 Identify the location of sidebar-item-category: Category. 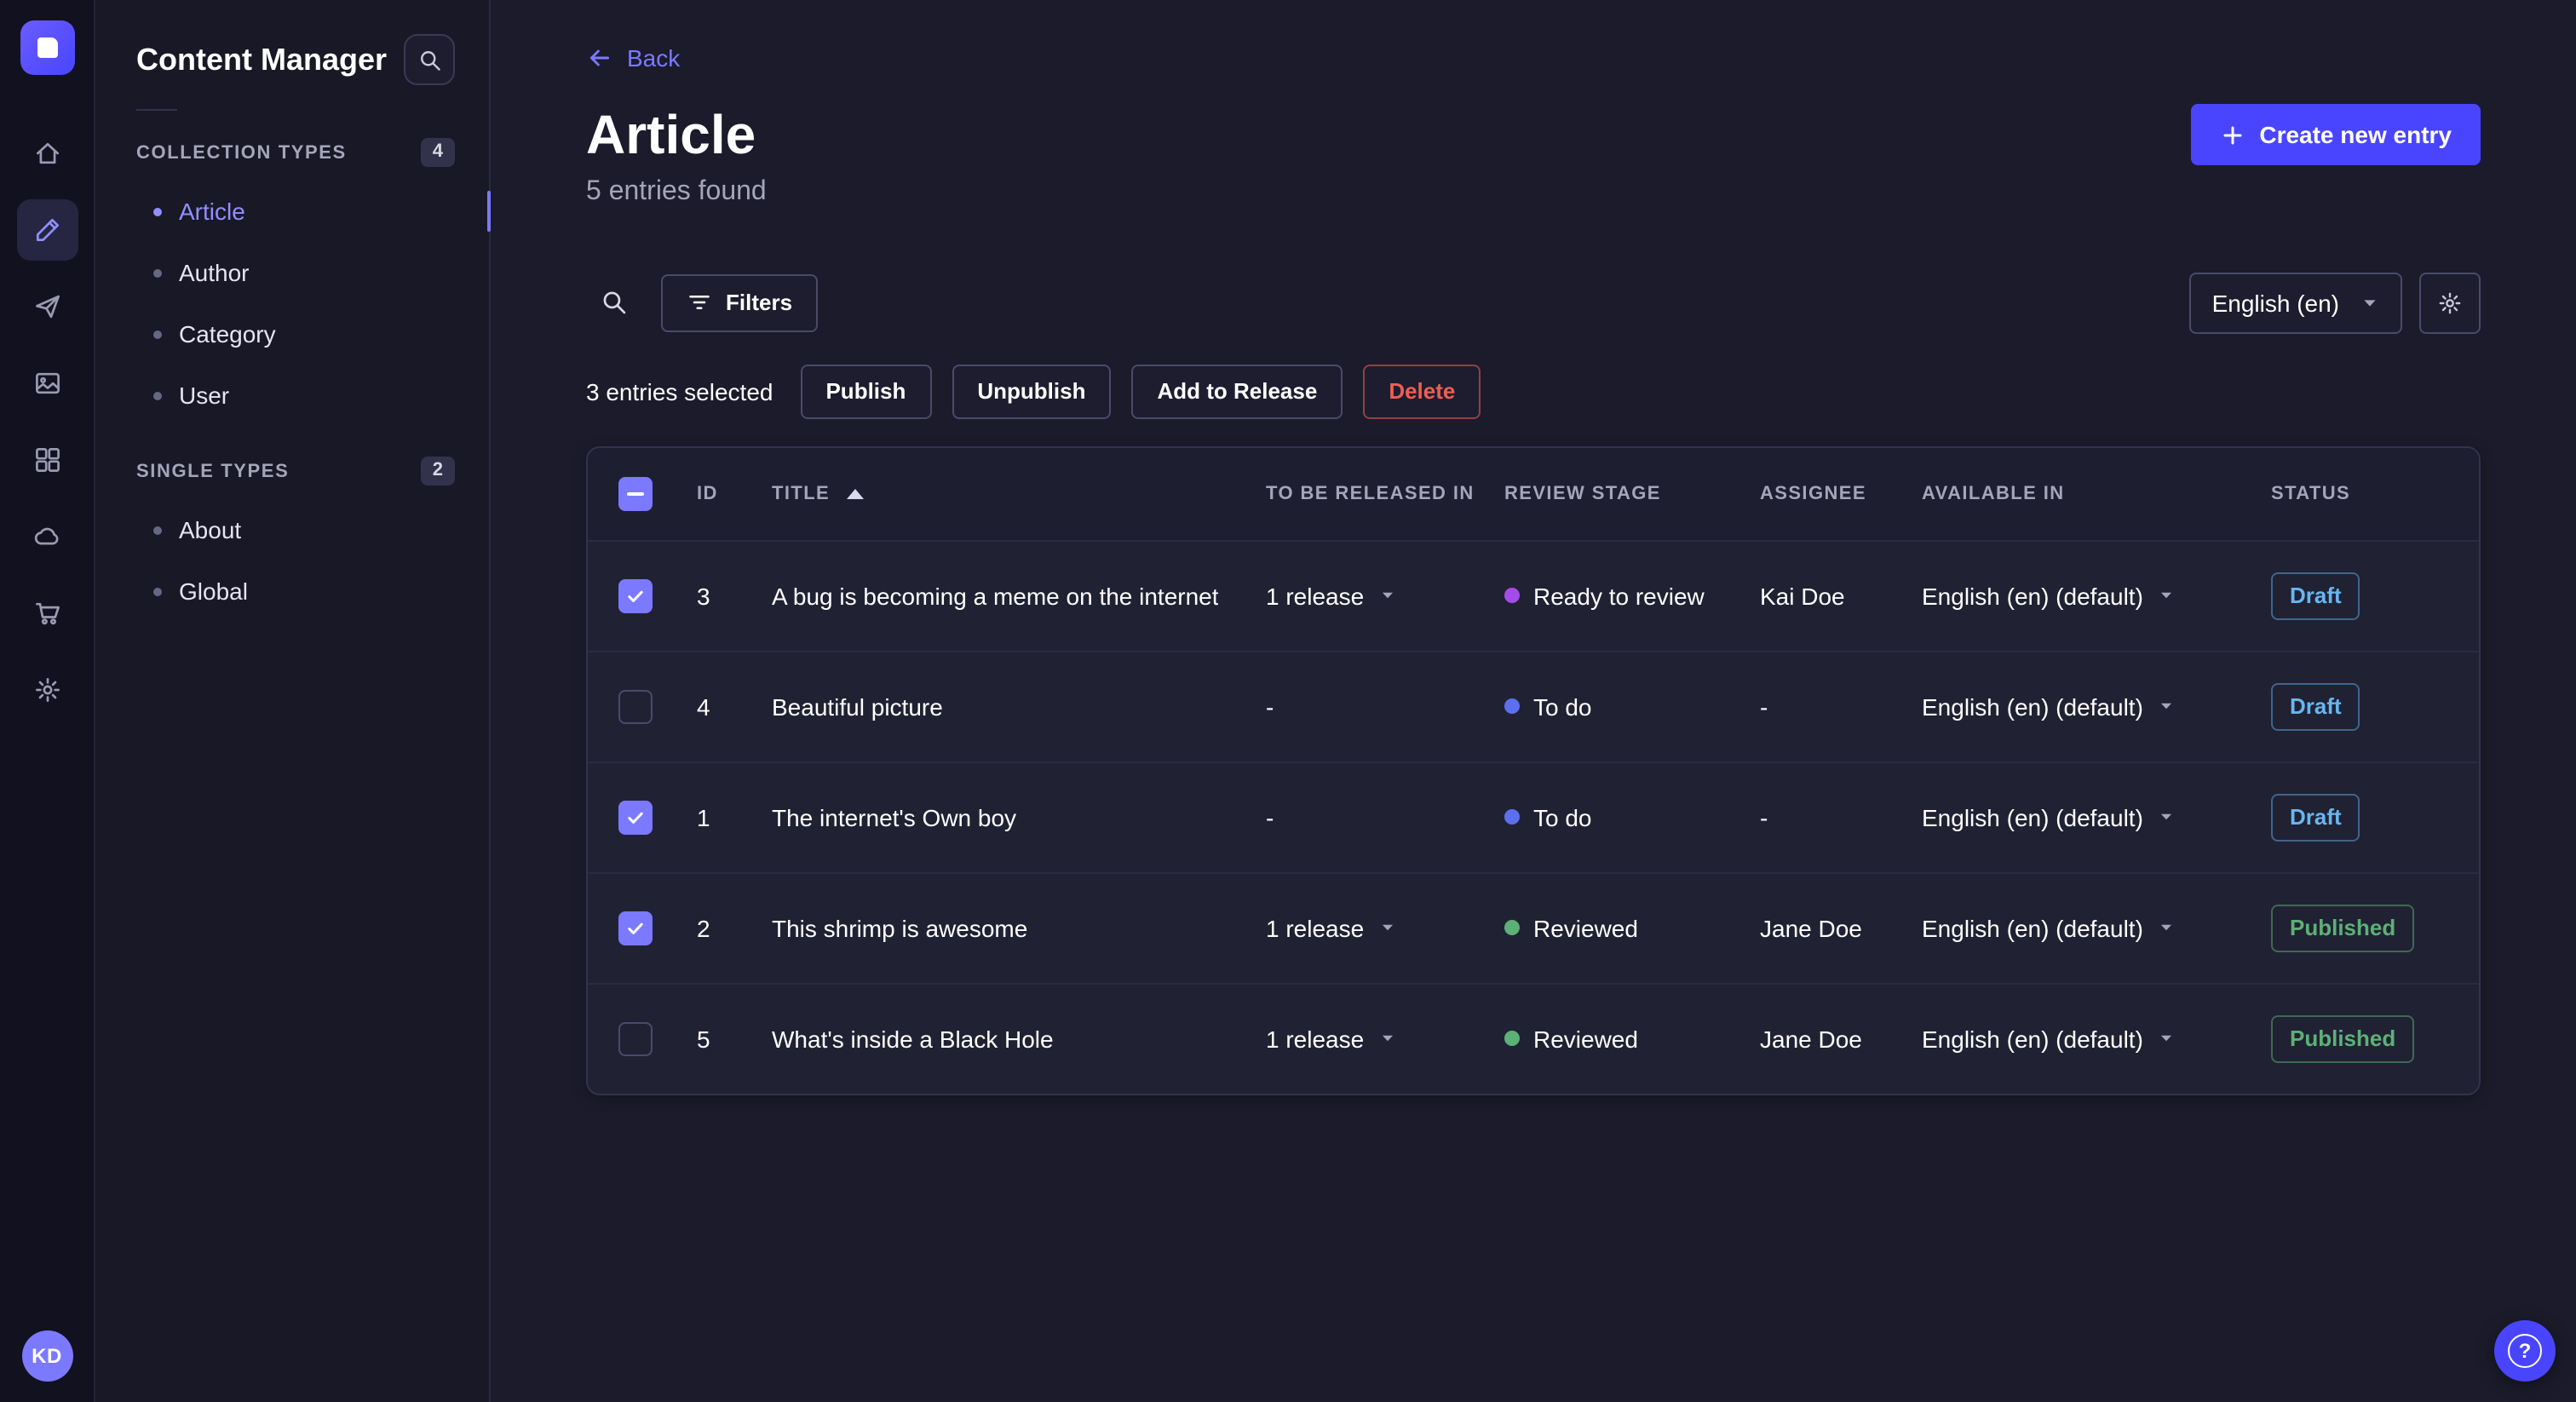
(292, 334).